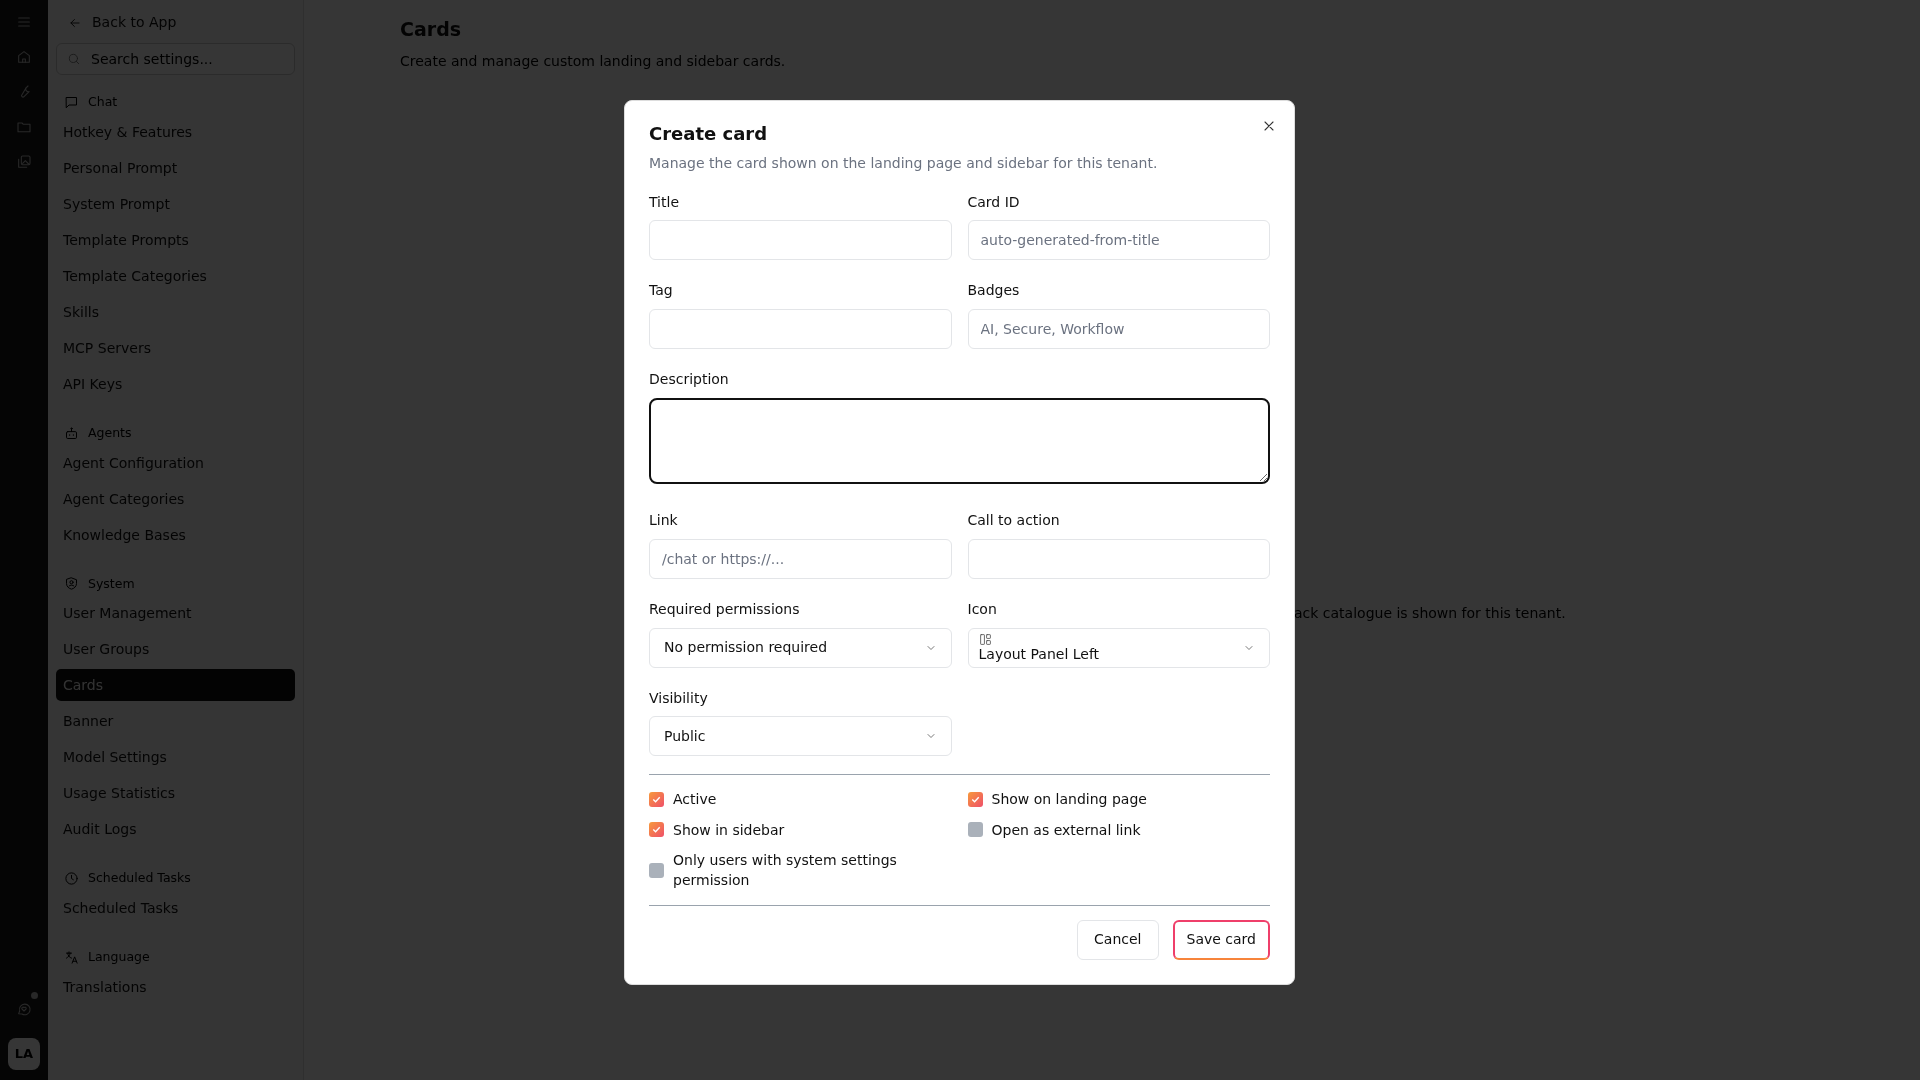  I want to click on field-label: Icon, so click(982, 609).